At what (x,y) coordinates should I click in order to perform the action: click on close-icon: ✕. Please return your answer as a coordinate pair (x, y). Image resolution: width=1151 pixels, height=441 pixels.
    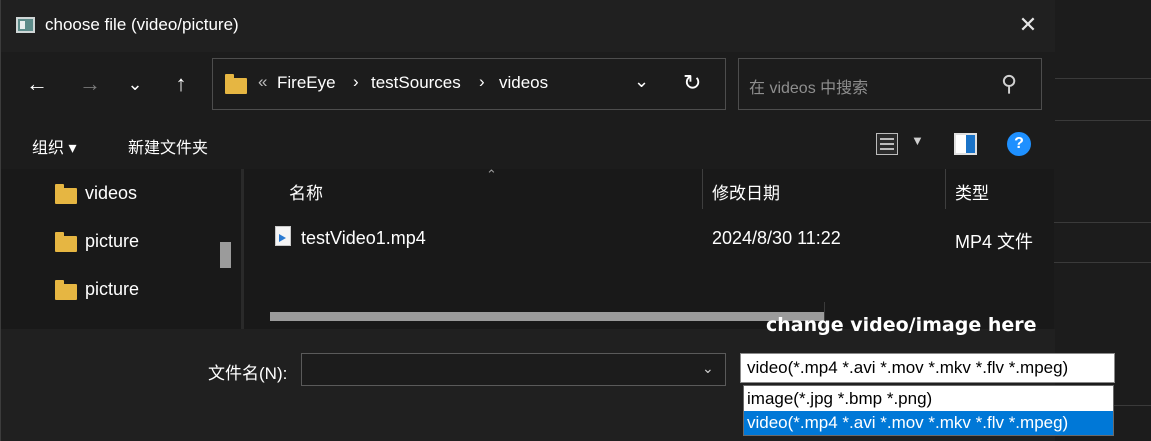
    Looking at the image, I should click on (1028, 24).